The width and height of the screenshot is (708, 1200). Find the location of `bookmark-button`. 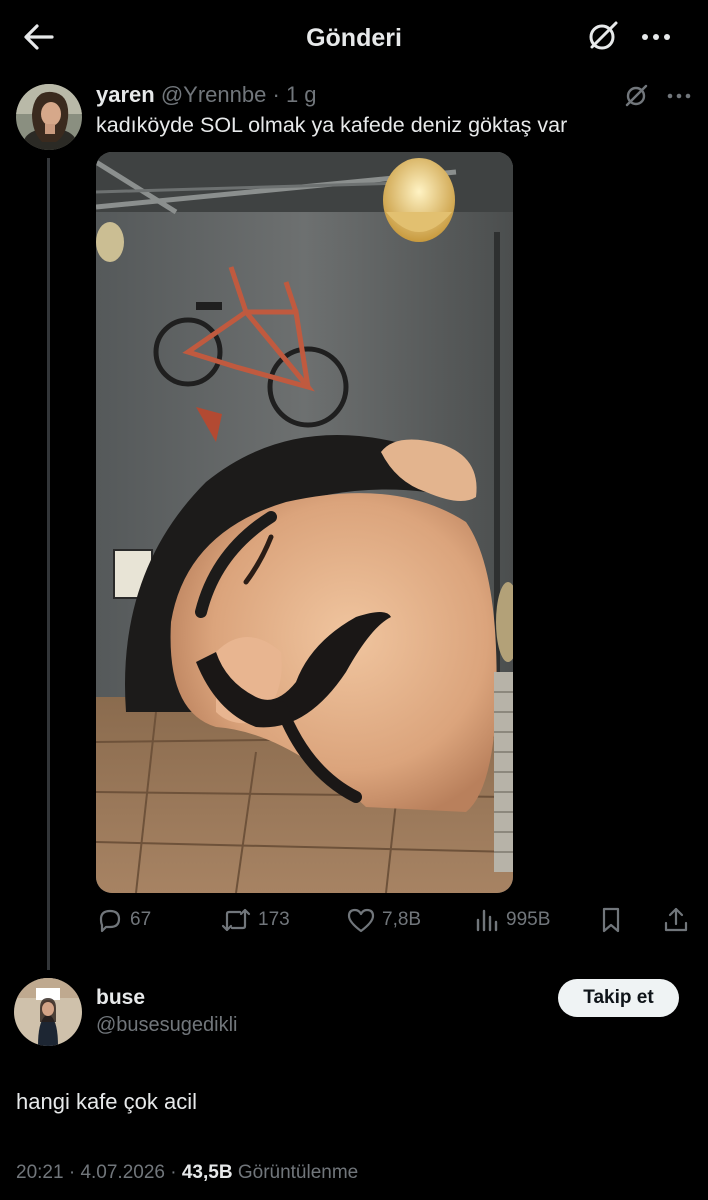

bookmark-button is located at coordinates (611, 920).